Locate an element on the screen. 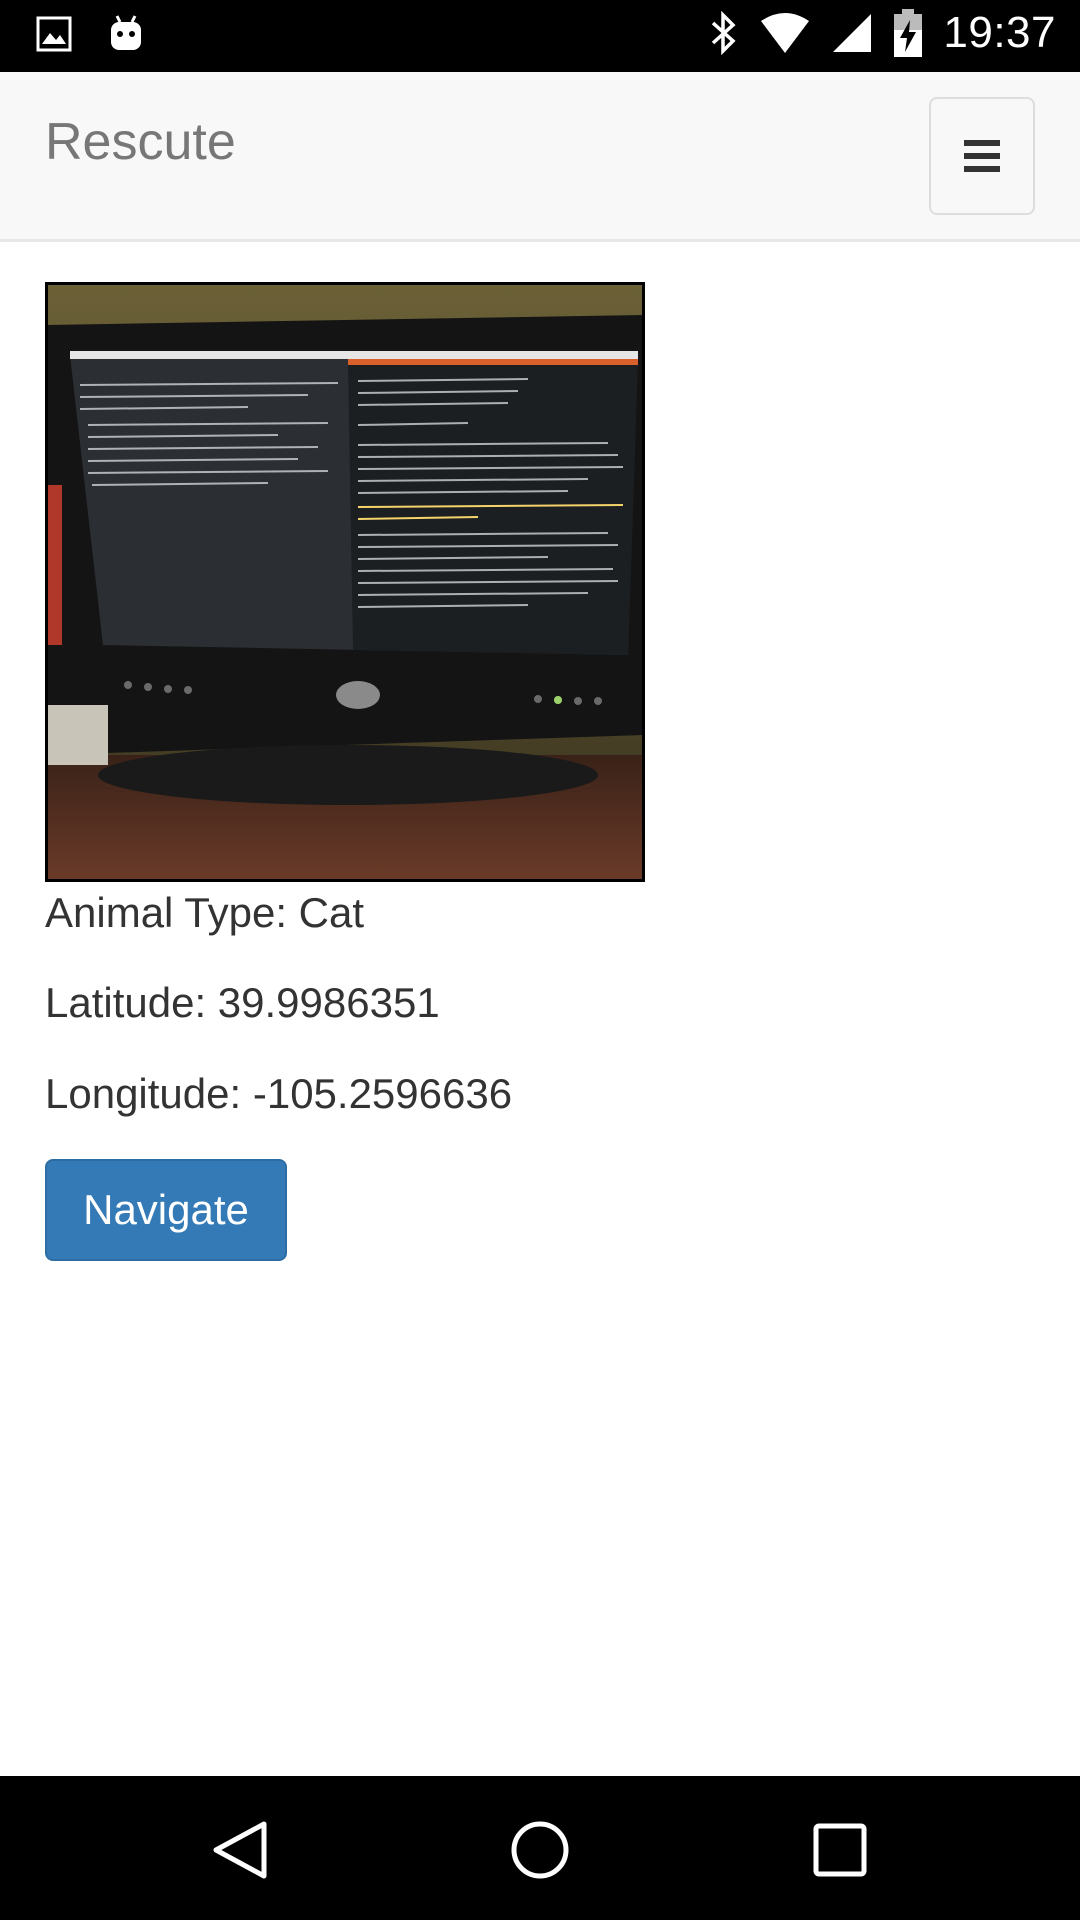  system-nav-bar is located at coordinates (540, 1848).